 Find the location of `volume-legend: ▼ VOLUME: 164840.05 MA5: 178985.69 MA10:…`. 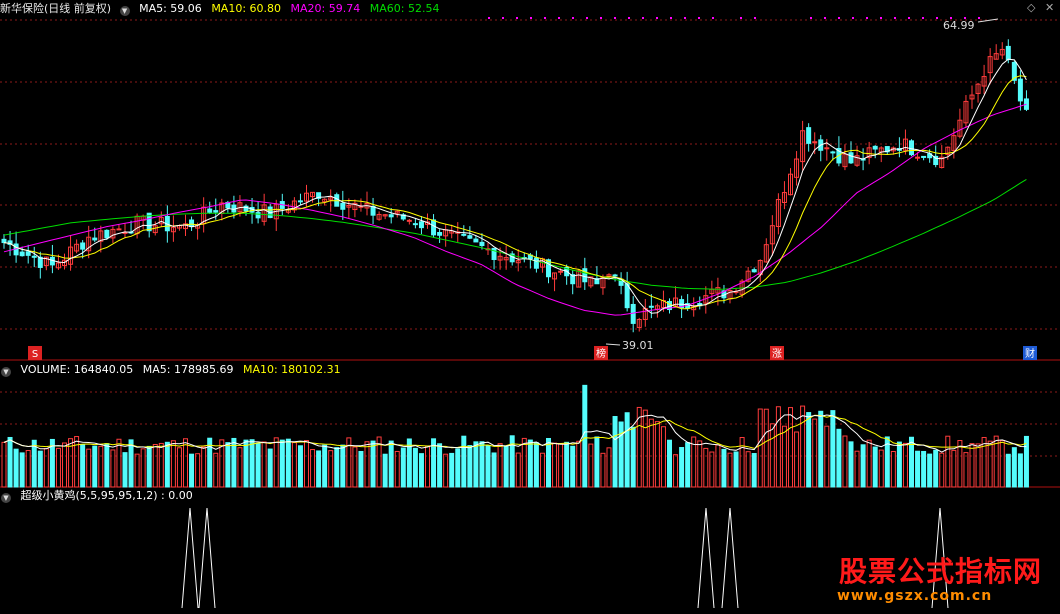

volume-legend: ▼ VOLUME: 164840.05 MA5: 178985.69 MA10:… is located at coordinates (173, 370).